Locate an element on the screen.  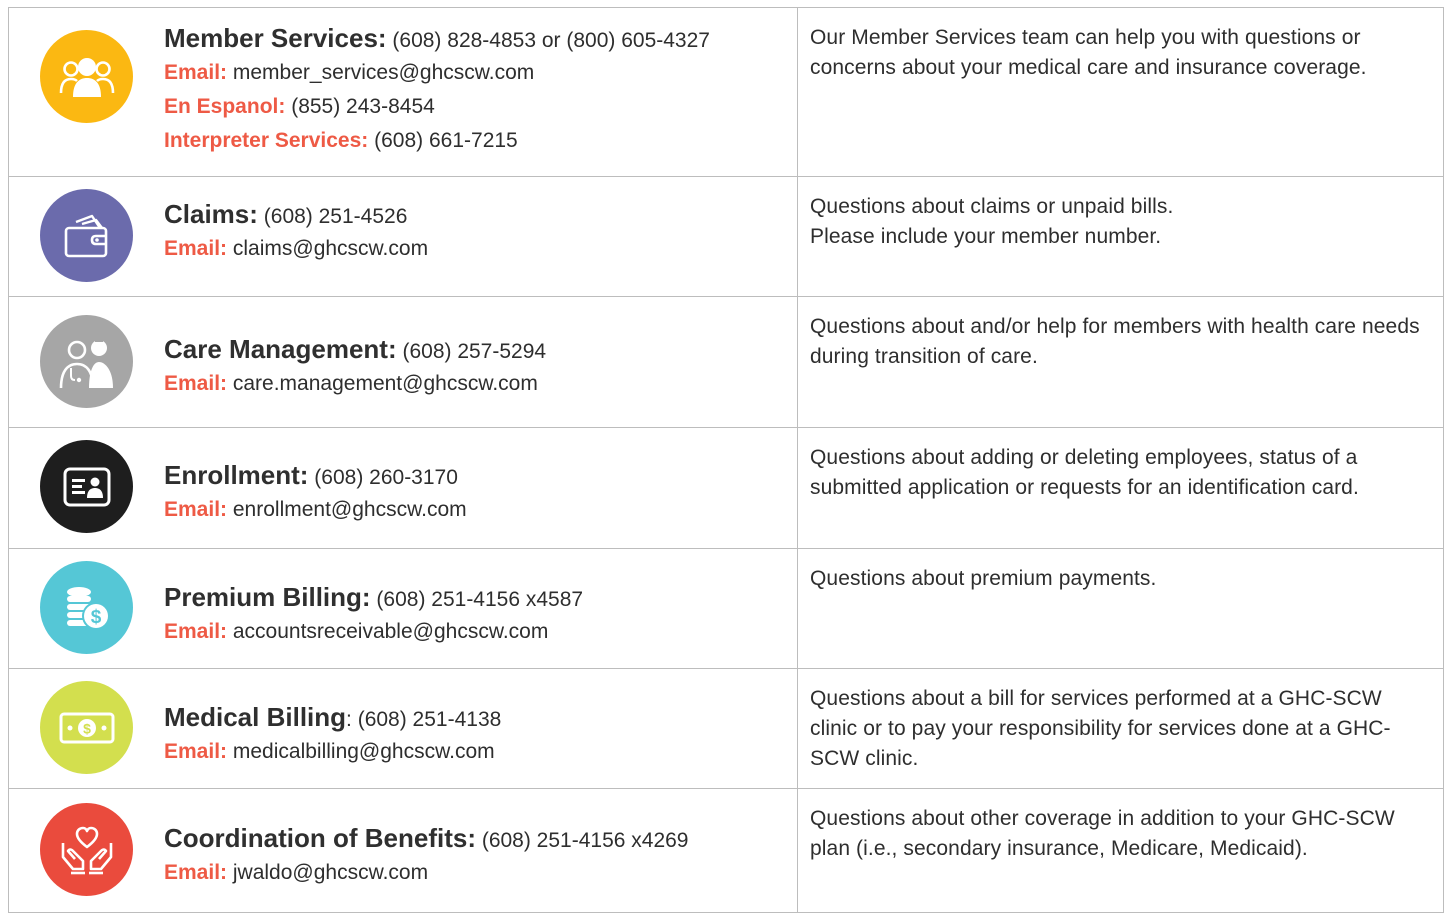
people-group-icon is located at coordinates (86, 76).